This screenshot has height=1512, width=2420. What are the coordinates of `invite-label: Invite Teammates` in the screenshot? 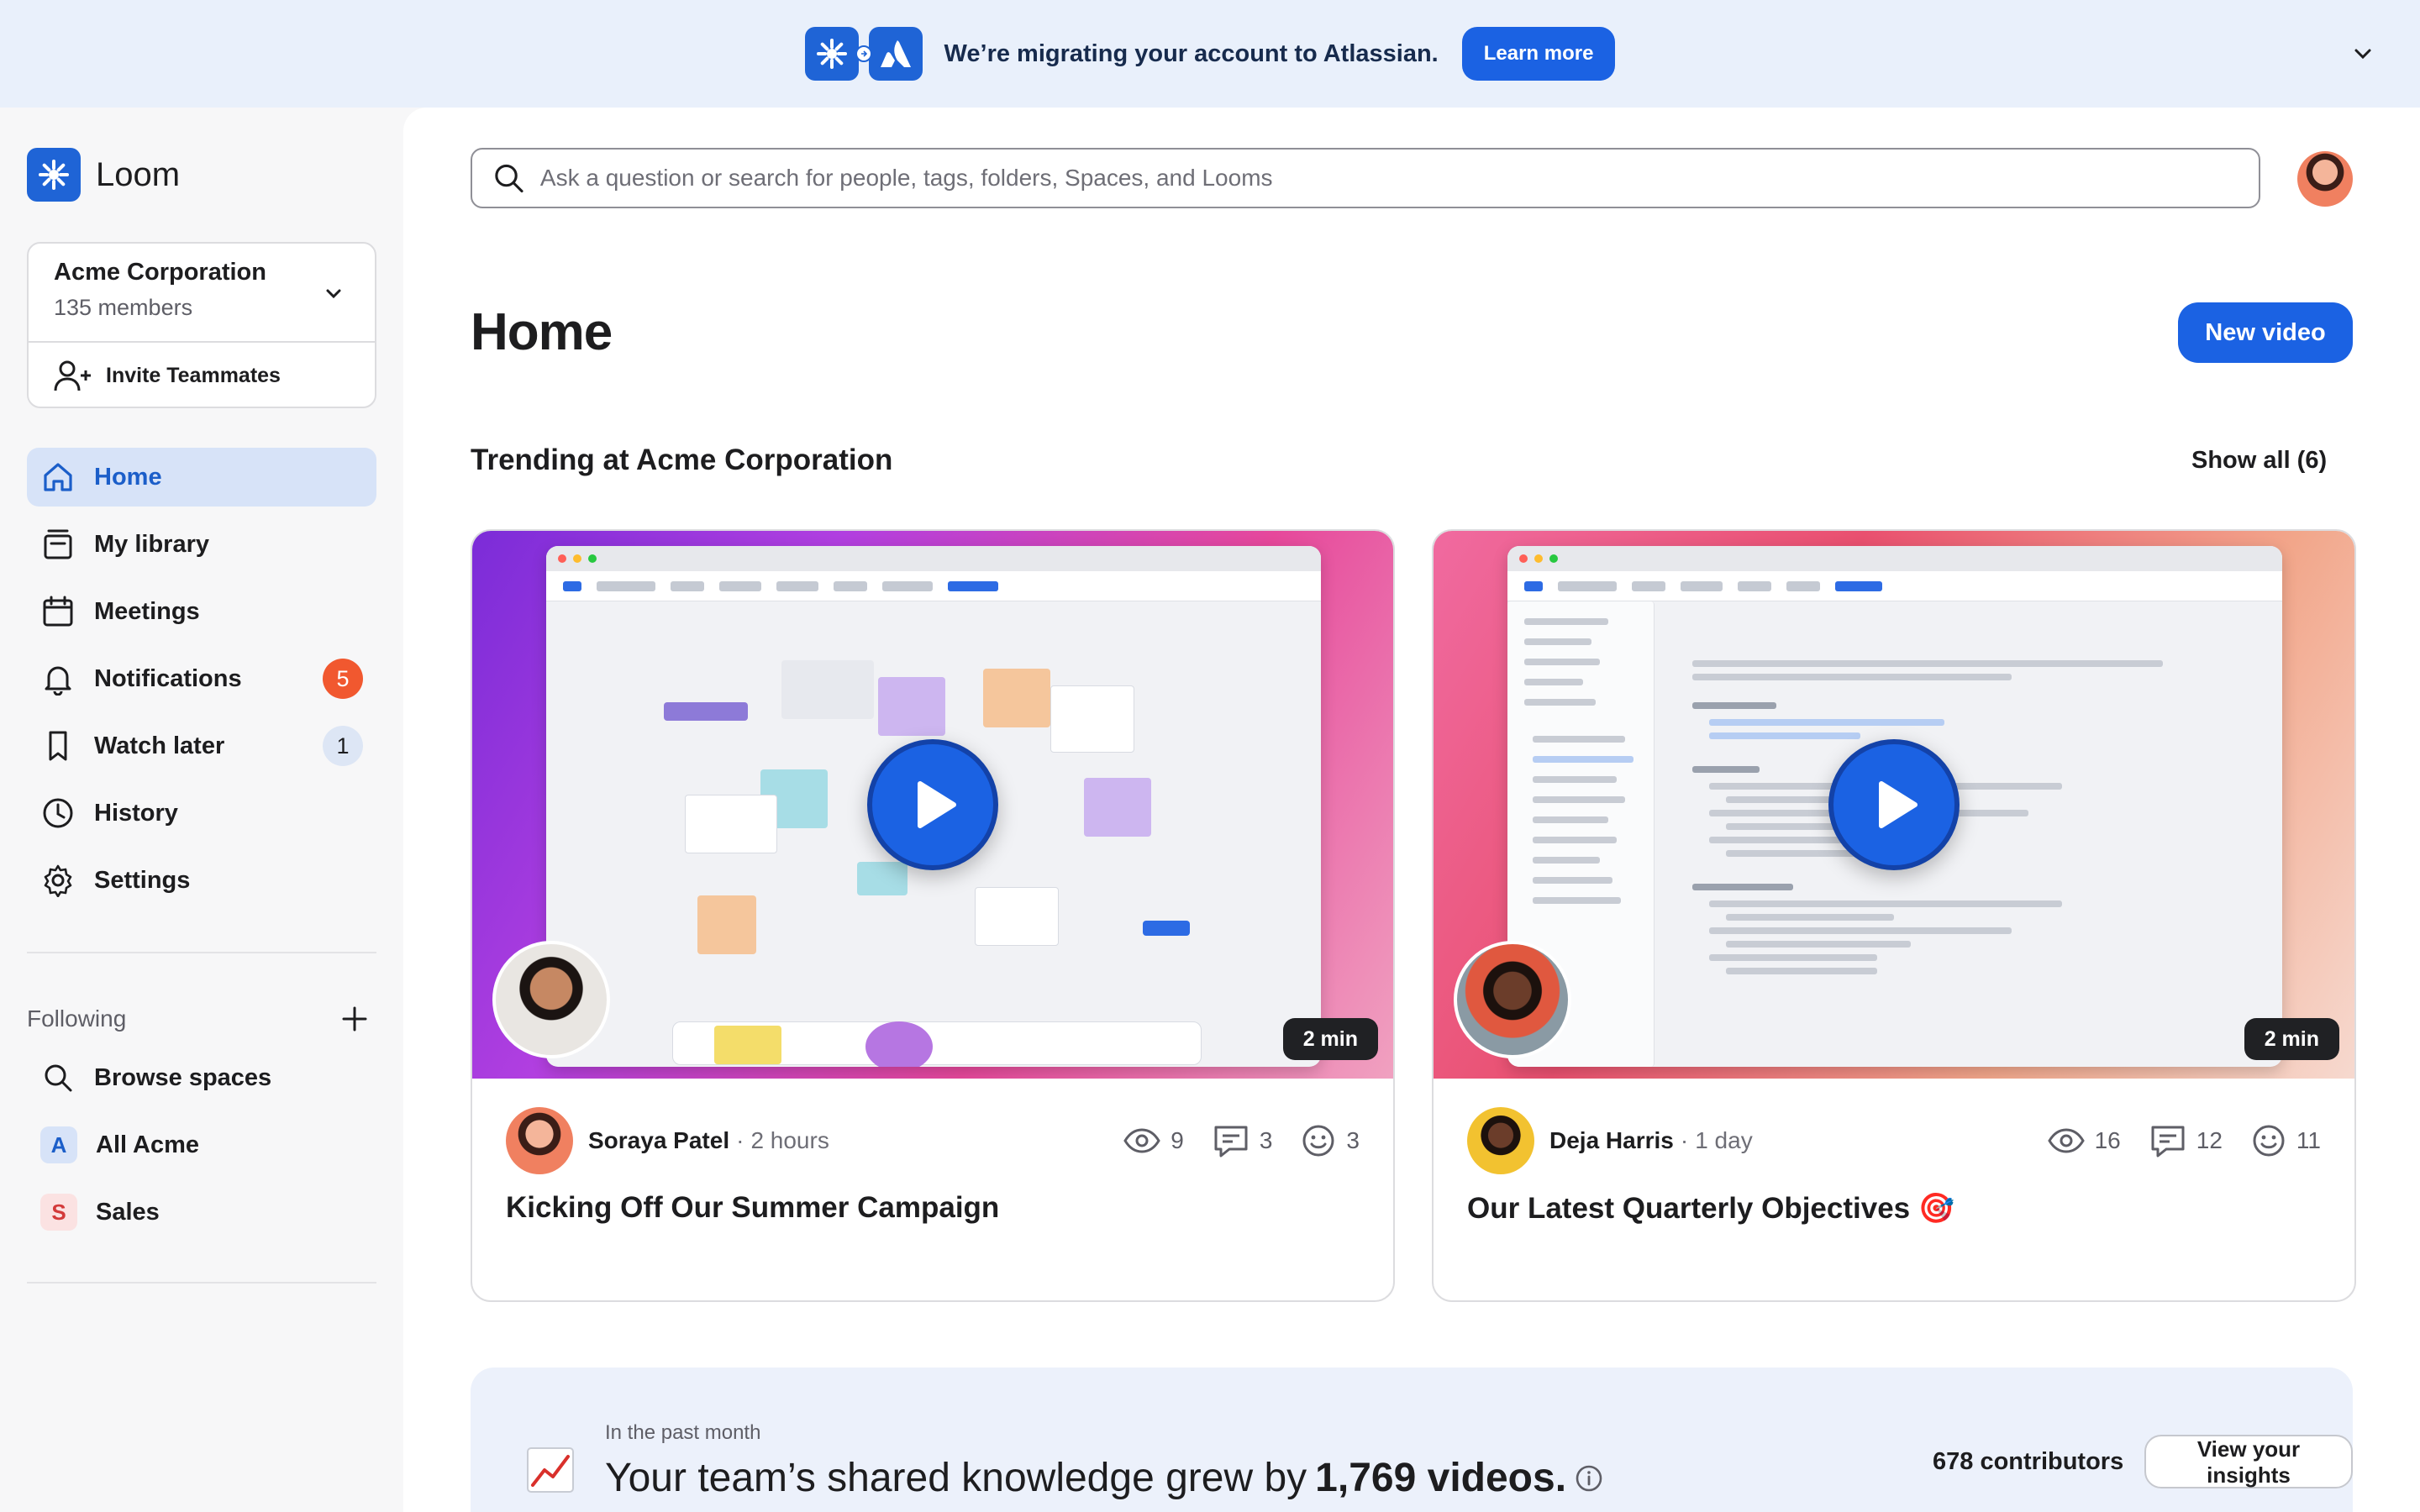 It's located at (193, 375).